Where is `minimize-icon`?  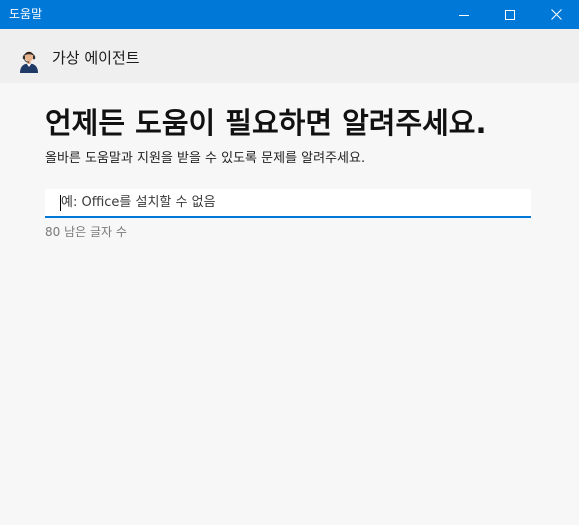
minimize-icon is located at coordinates (464, 15).